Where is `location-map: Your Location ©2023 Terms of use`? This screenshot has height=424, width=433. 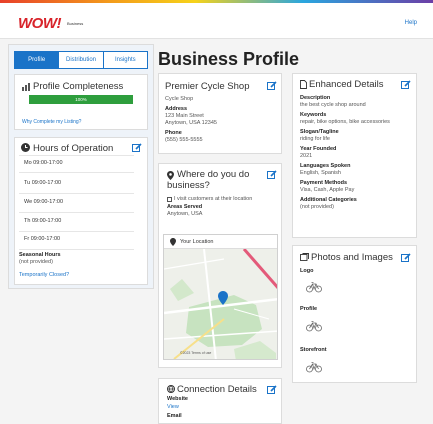
location-map: Your Location ©2023 Terms of use is located at coordinates (220, 297).